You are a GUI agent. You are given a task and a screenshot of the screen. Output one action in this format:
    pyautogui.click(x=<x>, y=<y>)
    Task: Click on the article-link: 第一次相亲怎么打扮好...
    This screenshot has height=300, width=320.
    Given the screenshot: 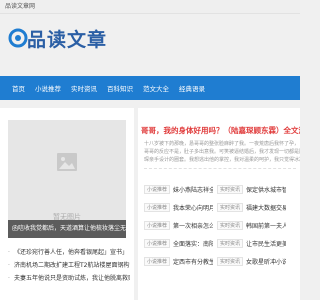 What is the action you would take?
    pyautogui.click(x=193, y=225)
    